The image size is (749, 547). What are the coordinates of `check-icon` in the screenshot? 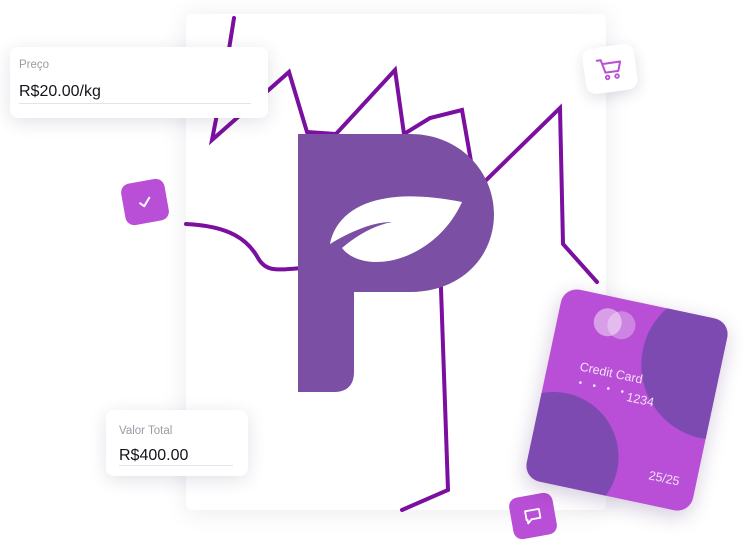 It's located at (145, 202).